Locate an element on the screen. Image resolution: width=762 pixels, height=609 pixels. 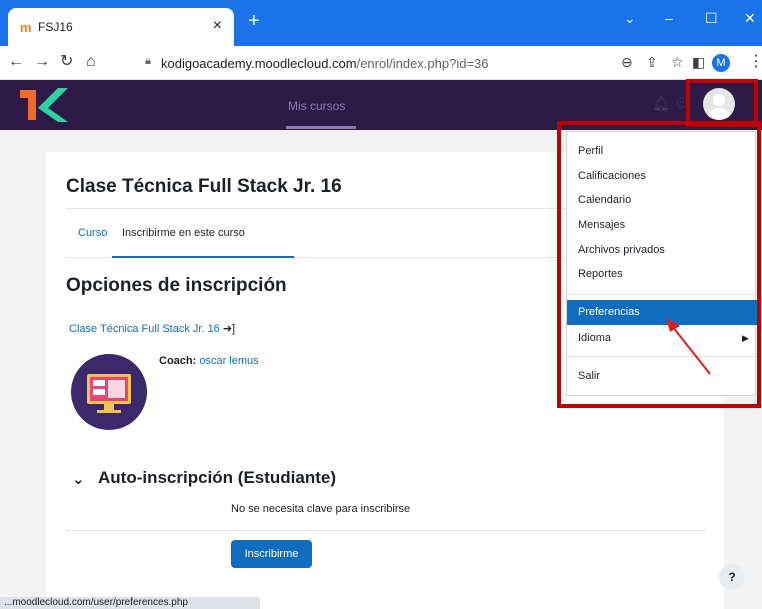
browser-tab: m FSJ16 × is located at coordinates (121, 27).